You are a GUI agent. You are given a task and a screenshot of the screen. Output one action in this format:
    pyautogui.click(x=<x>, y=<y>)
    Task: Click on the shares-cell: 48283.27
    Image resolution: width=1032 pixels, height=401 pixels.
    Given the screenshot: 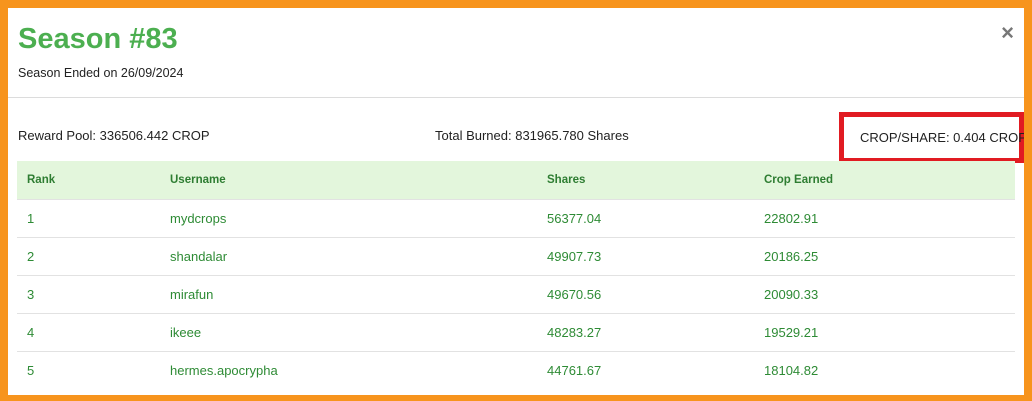 What is the action you would take?
    pyautogui.click(x=645, y=331)
    